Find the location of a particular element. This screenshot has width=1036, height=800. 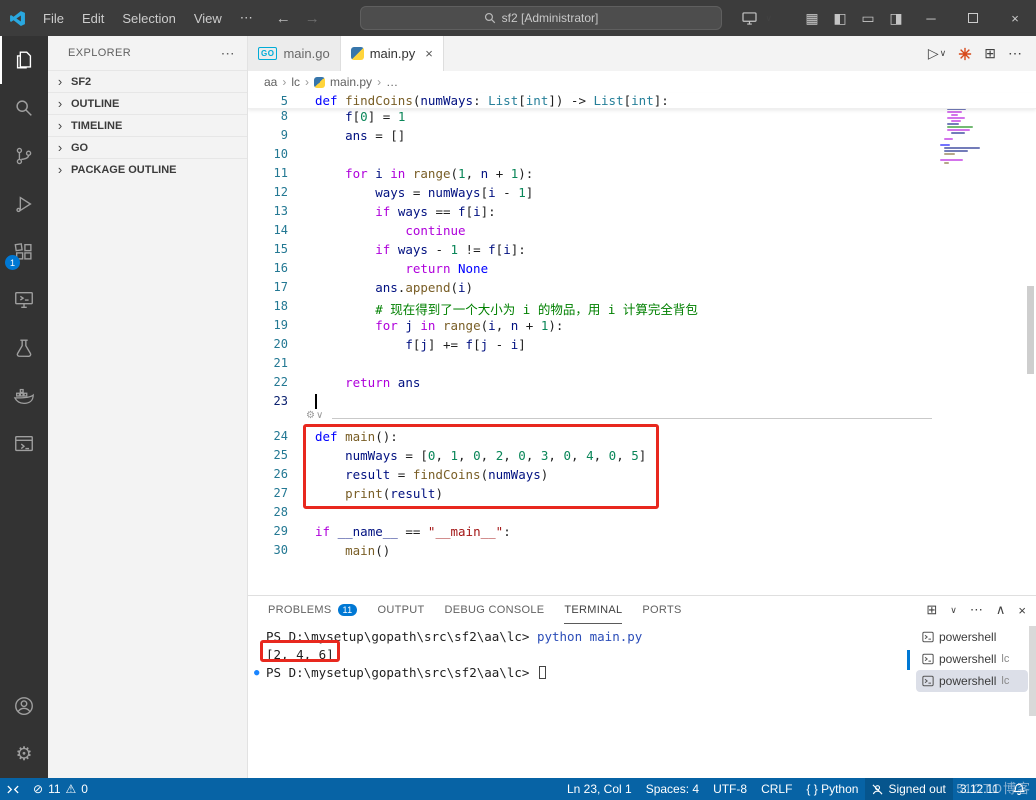

code-line-21: 21 is located at coordinates (642, 365).